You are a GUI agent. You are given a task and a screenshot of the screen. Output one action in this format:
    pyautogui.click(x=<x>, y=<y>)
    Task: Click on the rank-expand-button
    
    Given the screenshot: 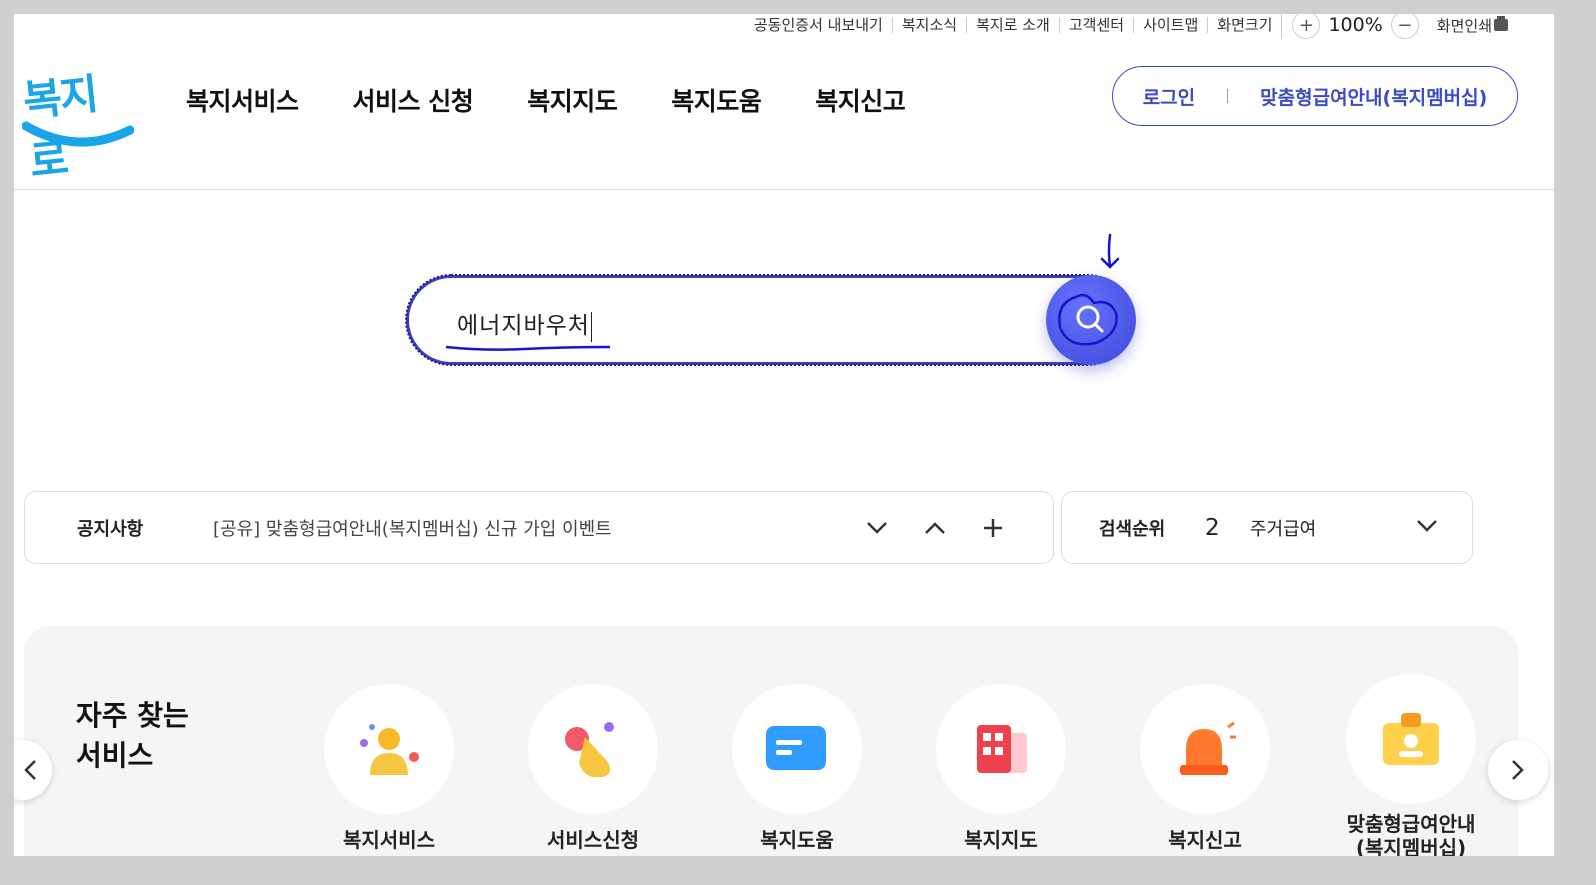 What is the action you would take?
    pyautogui.click(x=1427, y=527)
    